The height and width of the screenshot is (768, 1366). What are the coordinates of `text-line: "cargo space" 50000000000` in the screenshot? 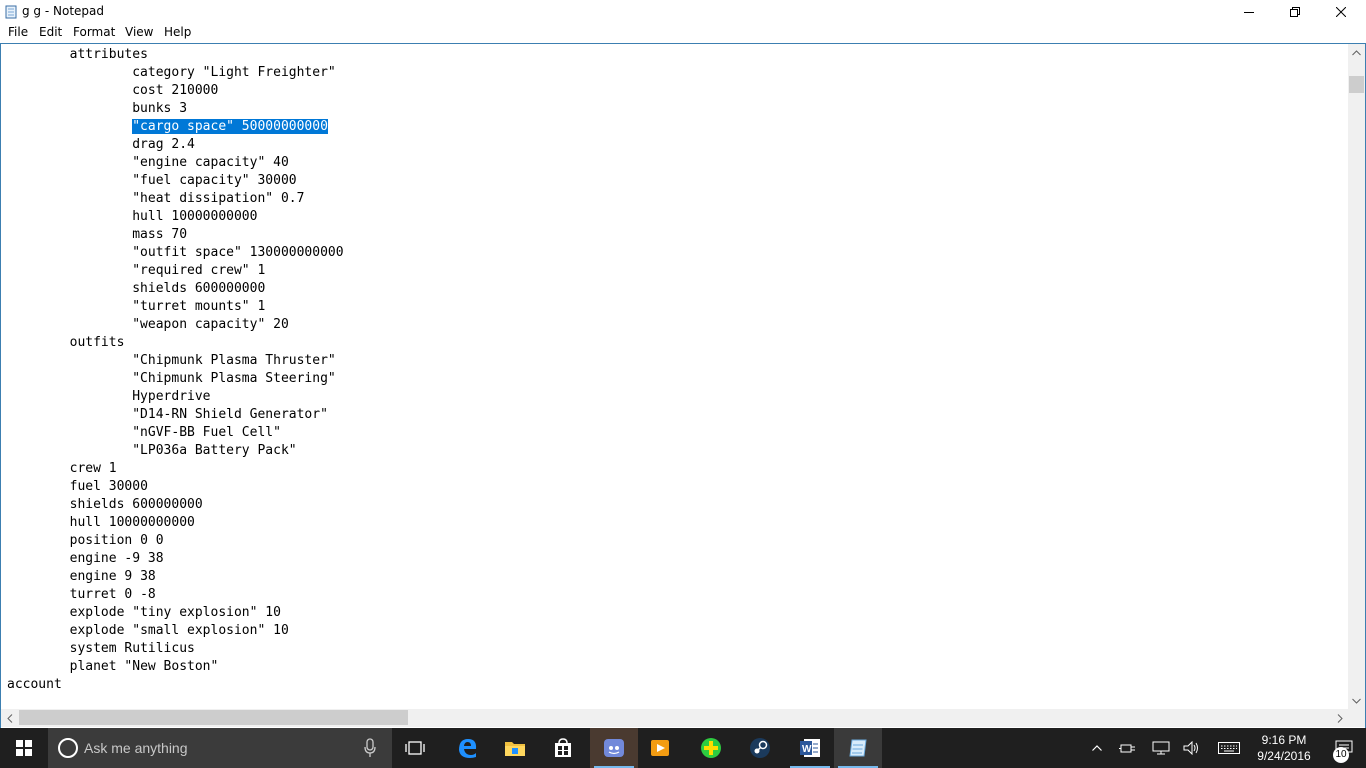 It's located at (673, 127).